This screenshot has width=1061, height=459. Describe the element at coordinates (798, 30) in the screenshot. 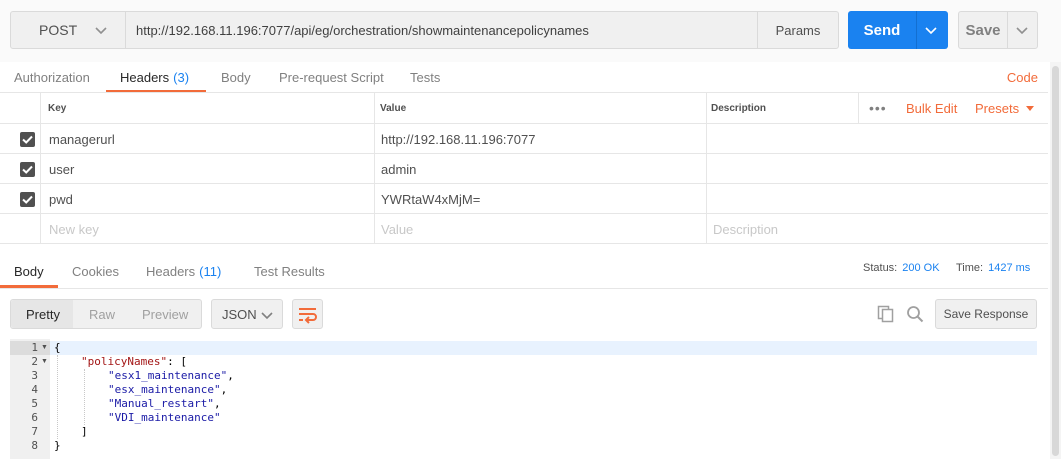

I see `params-button: Params` at that location.